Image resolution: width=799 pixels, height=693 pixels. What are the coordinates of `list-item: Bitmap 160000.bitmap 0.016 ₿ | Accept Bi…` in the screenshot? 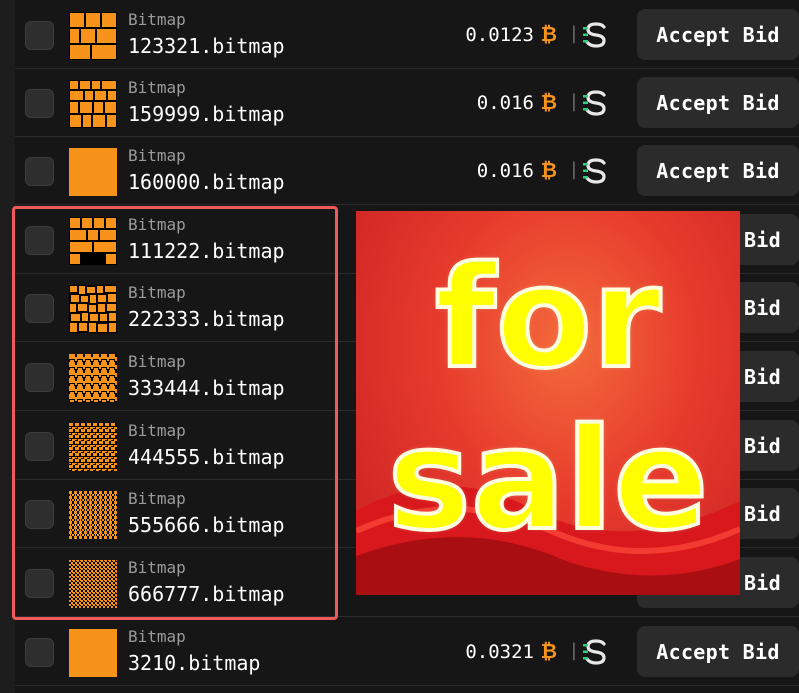 It's located at (407, 171).